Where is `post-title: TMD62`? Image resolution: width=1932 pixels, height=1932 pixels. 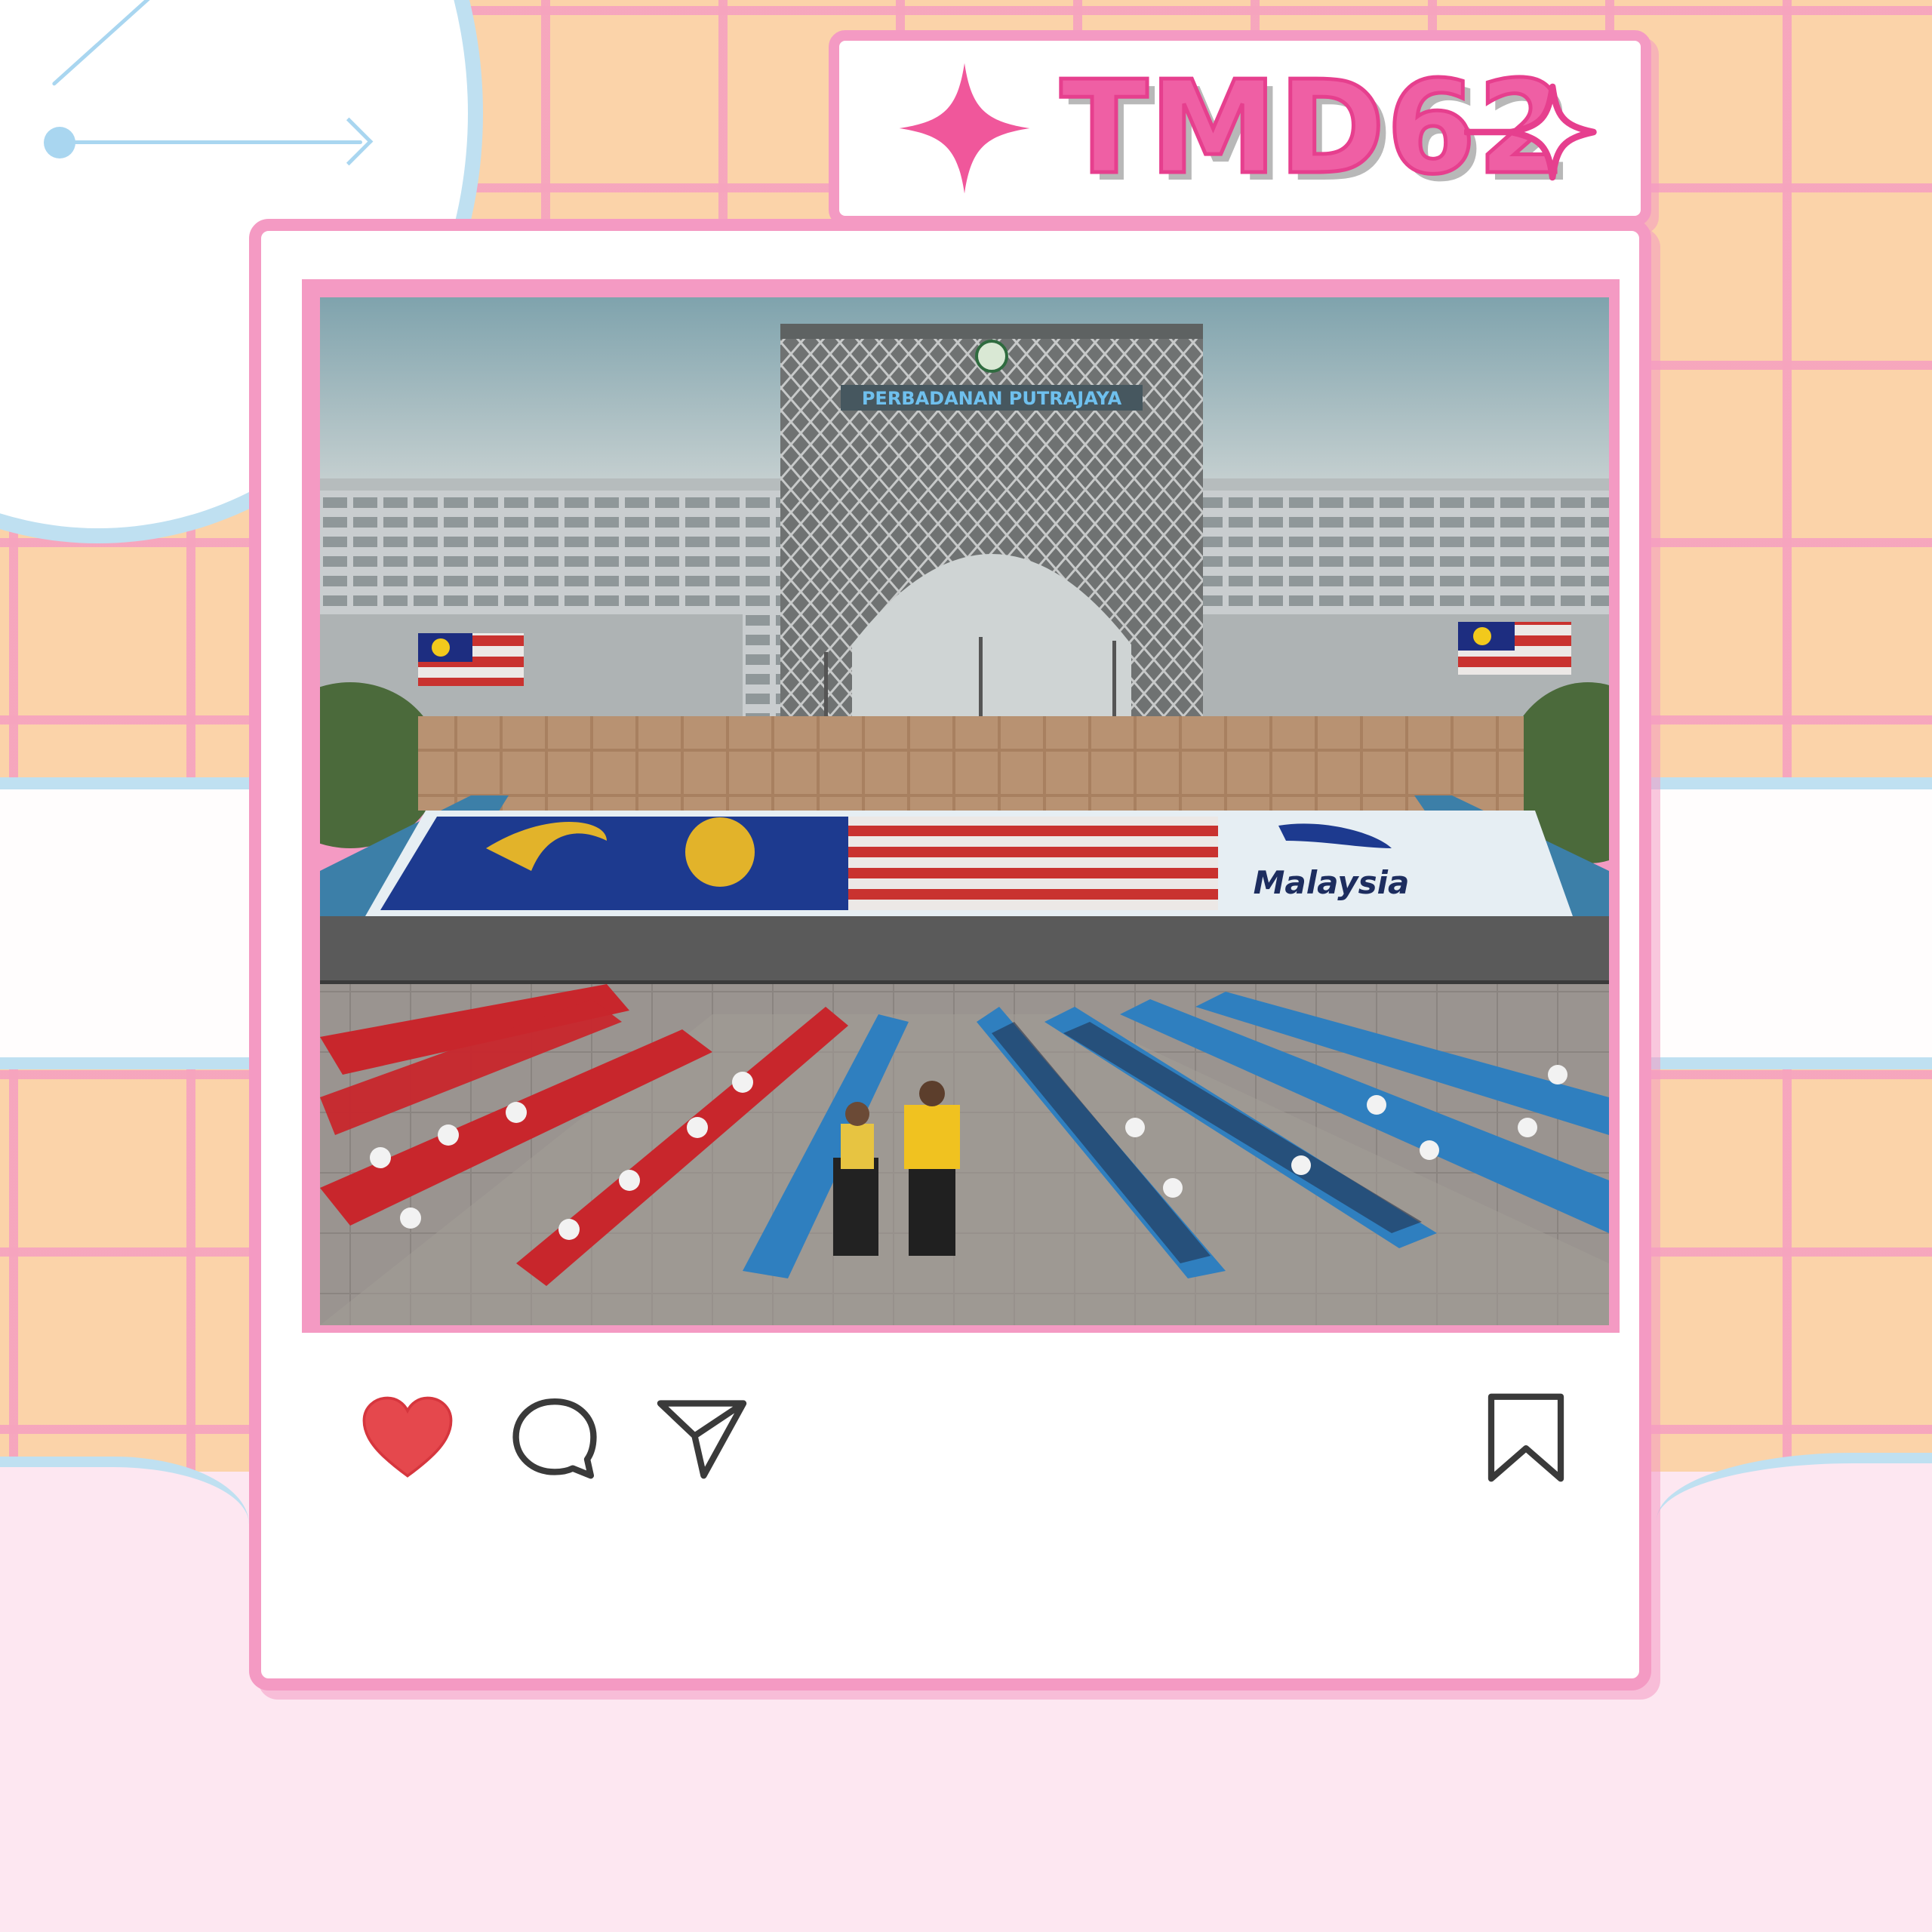
post-title: TMD62 is located at coordinates (1314, 128).